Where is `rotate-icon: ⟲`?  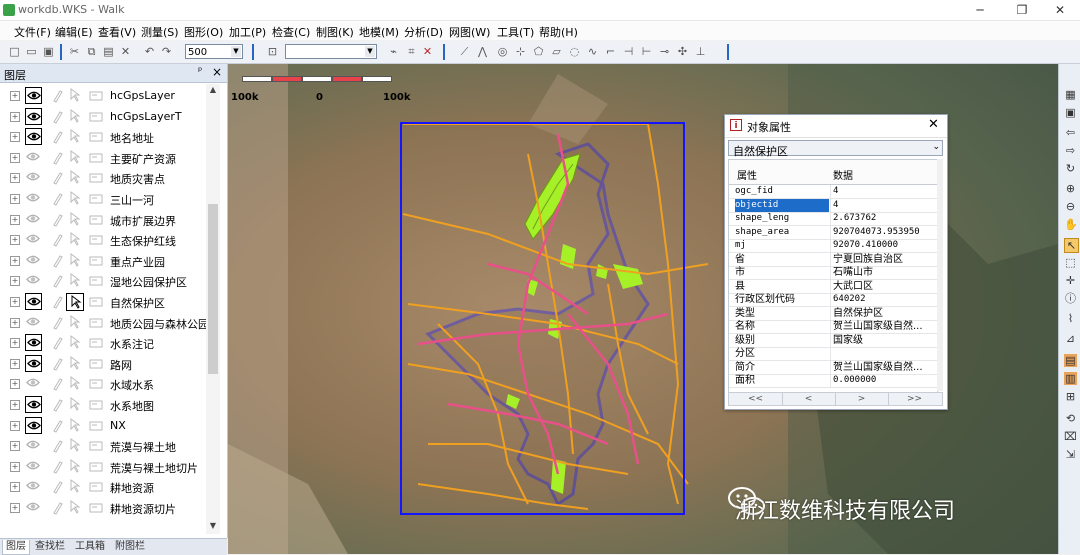 rotate-icon: ⟲ is located at coordinates (1070, 418).